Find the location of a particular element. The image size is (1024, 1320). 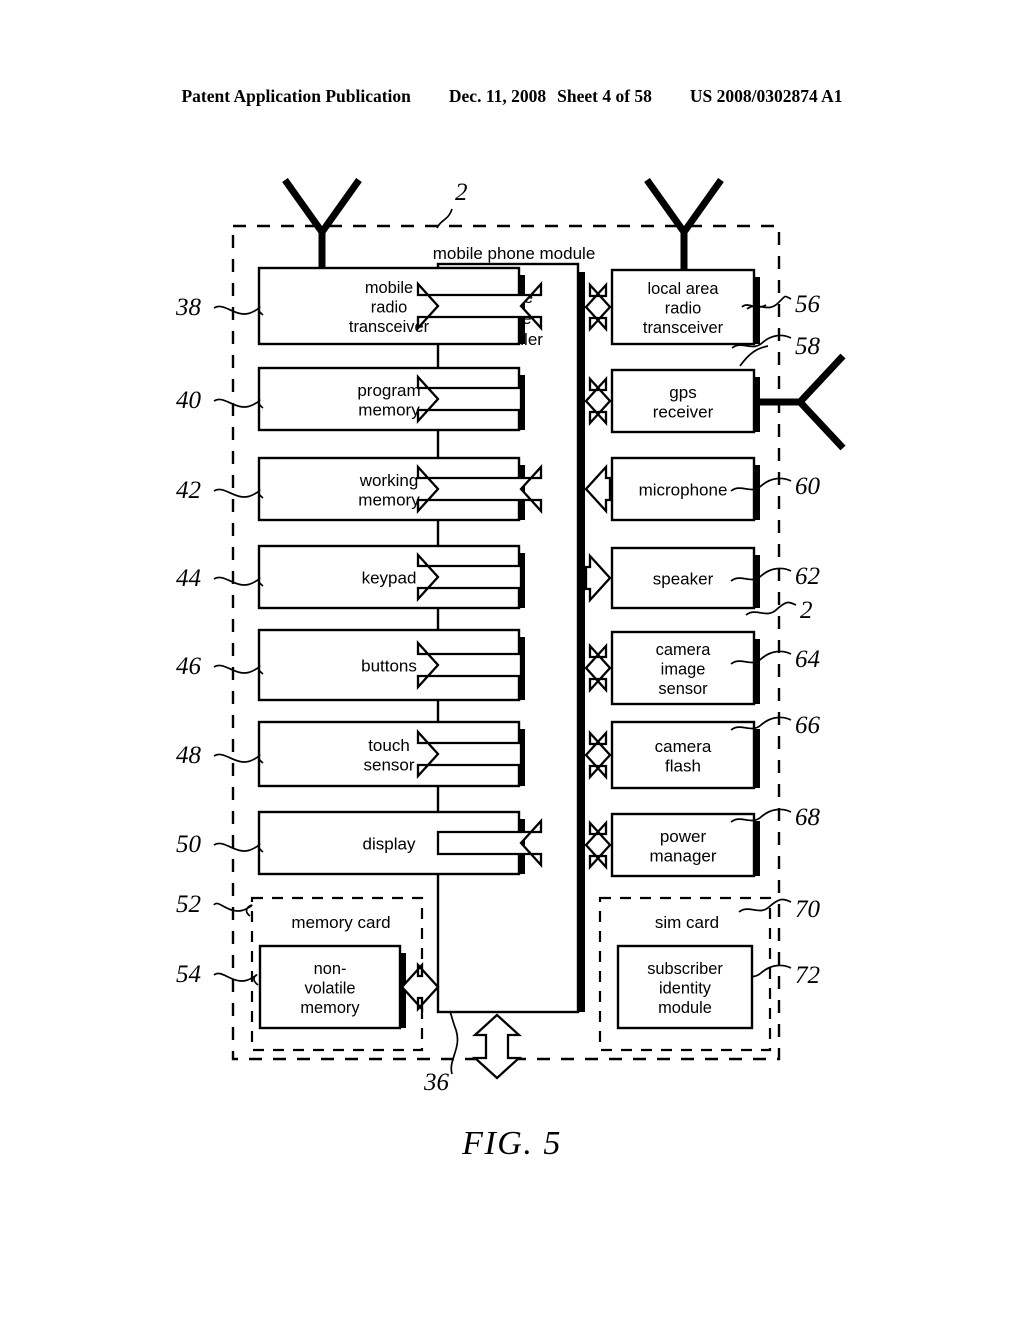

block-66: cameraflash is located at coordinates (685, 755).